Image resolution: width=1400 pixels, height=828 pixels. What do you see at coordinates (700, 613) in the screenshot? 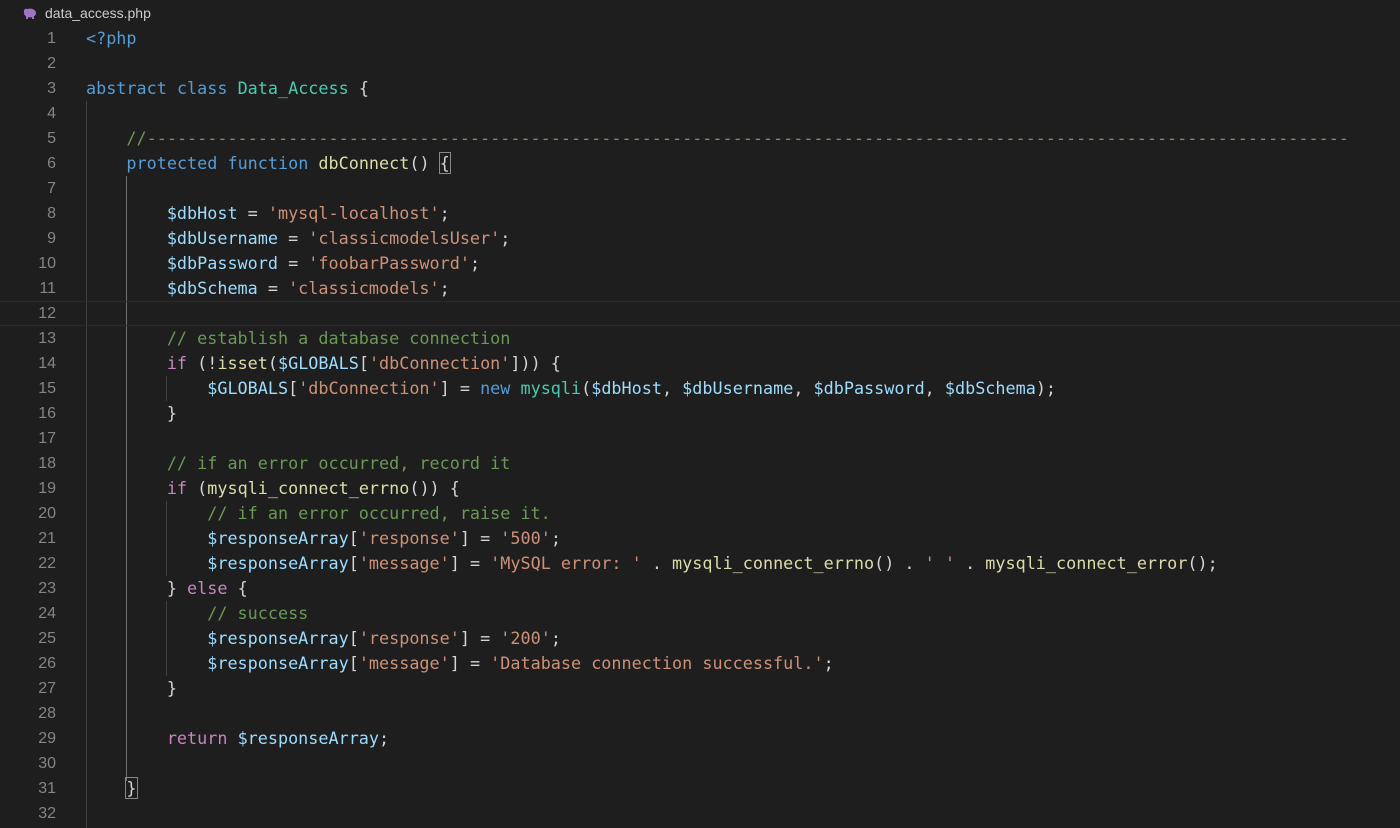
I see `code-line: 24 // success` at bounding box center [700, 613].